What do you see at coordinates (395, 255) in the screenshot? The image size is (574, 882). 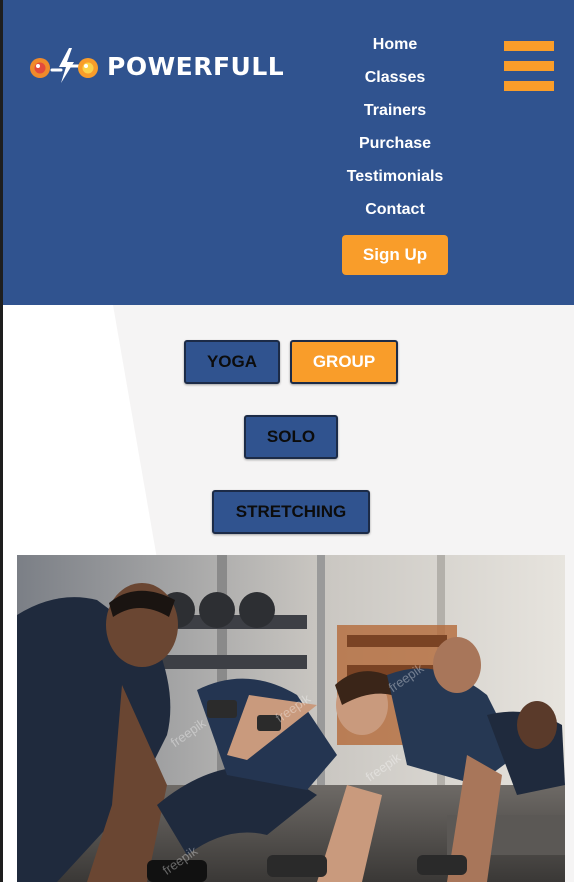 I see `sign-up-button: Sign Up` at bounding box center [395, 255].